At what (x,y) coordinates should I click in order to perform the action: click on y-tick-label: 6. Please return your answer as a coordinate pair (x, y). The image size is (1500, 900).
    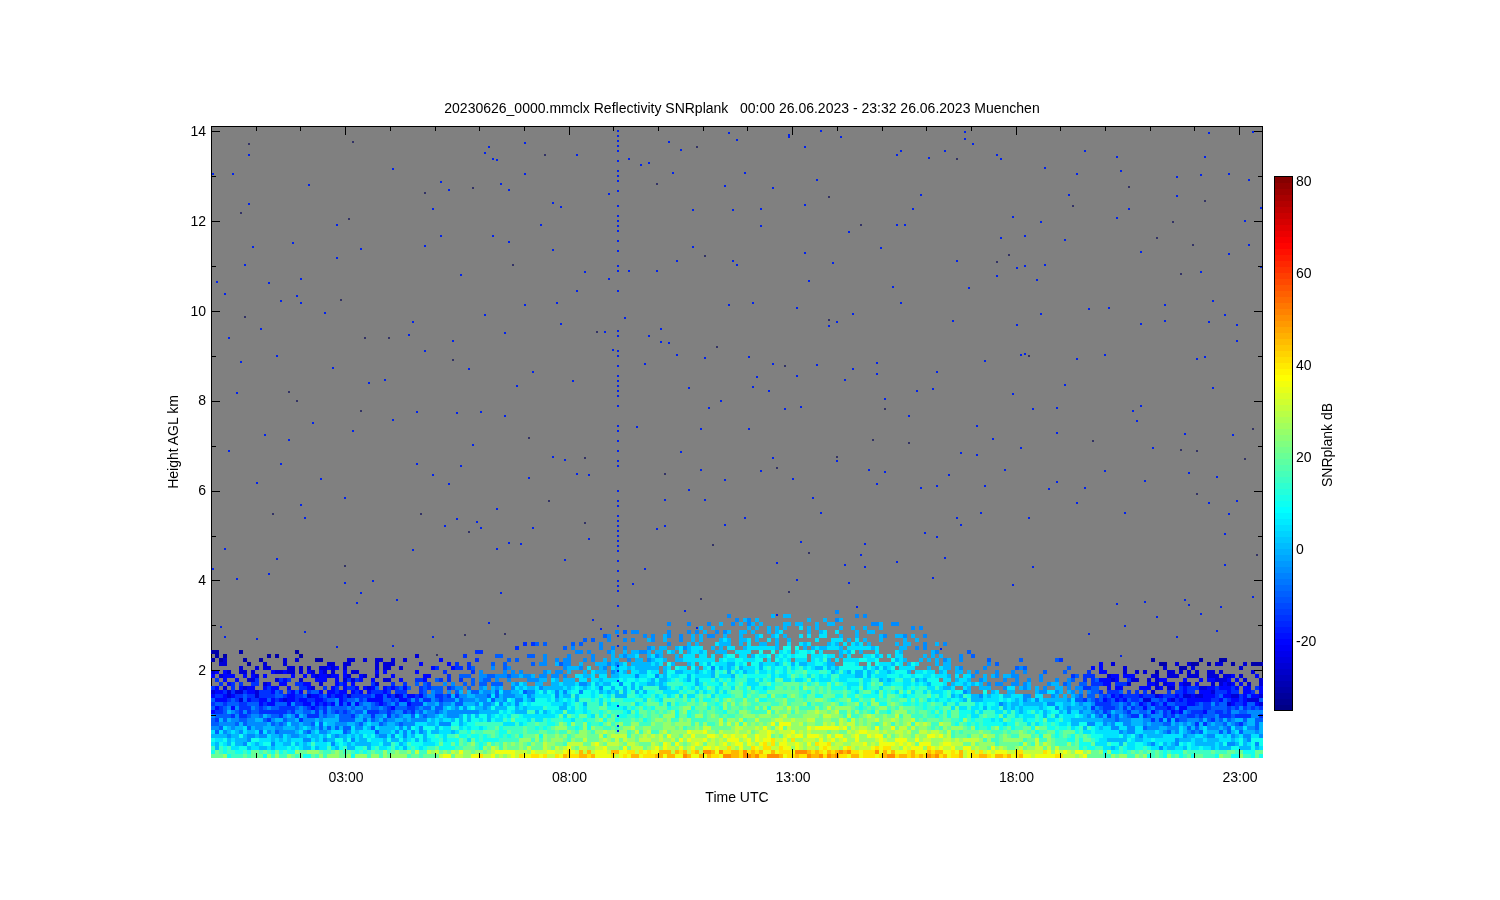
    Looking at the image, I should click on (202, 490).